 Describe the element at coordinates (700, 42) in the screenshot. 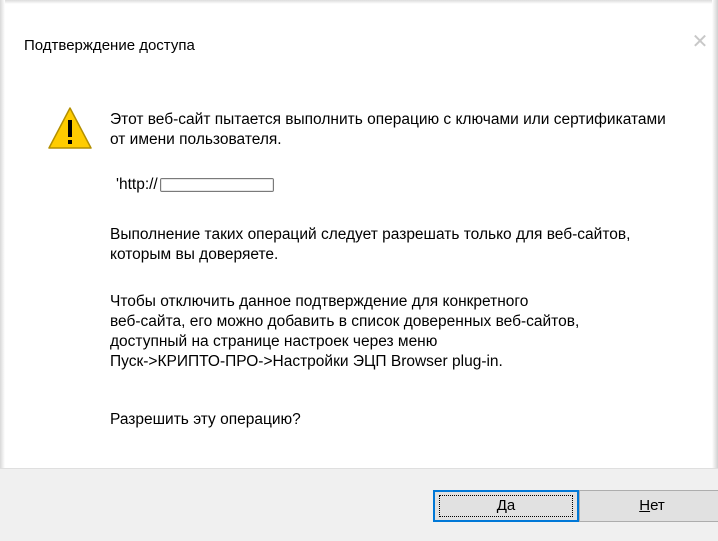

I see `close-icon: ✕` at that location.